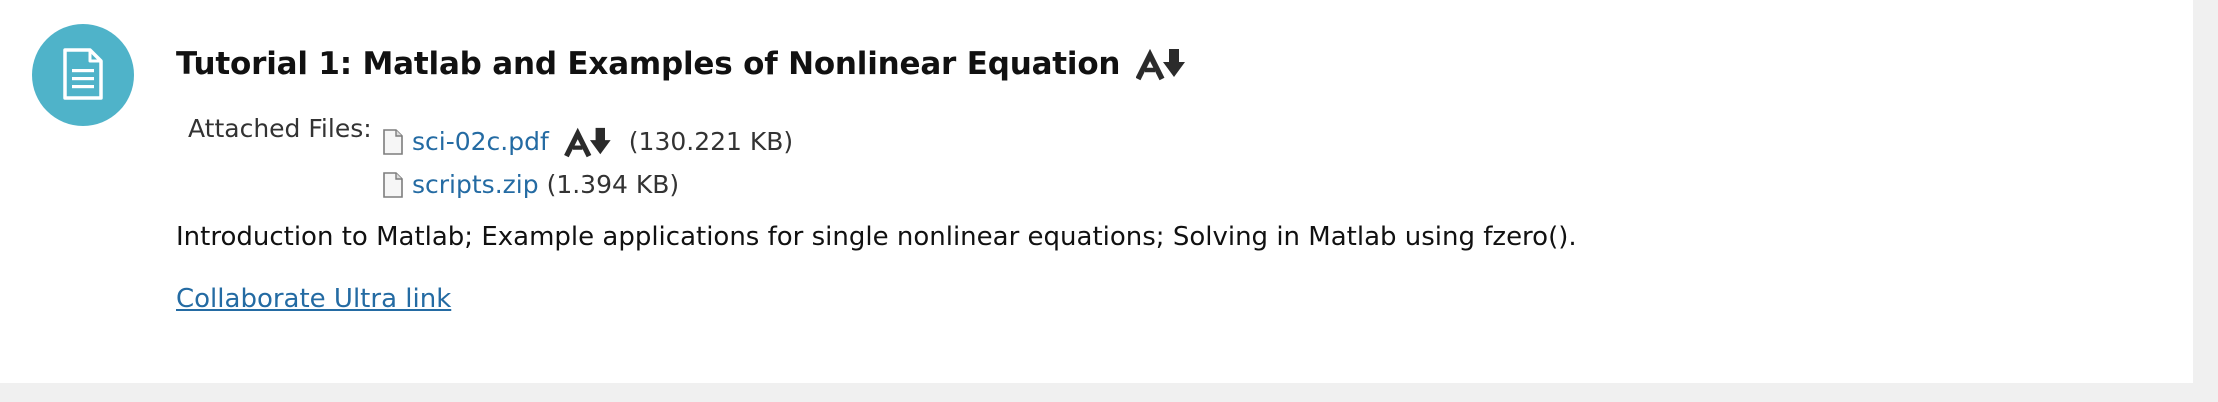 This screenshot has height=402, width=2218. What do you see at coordinates (475, 184) in the screenshot?
I see `file-link-scripts-zip: scripts.zip` at bounding box center [475, 184].